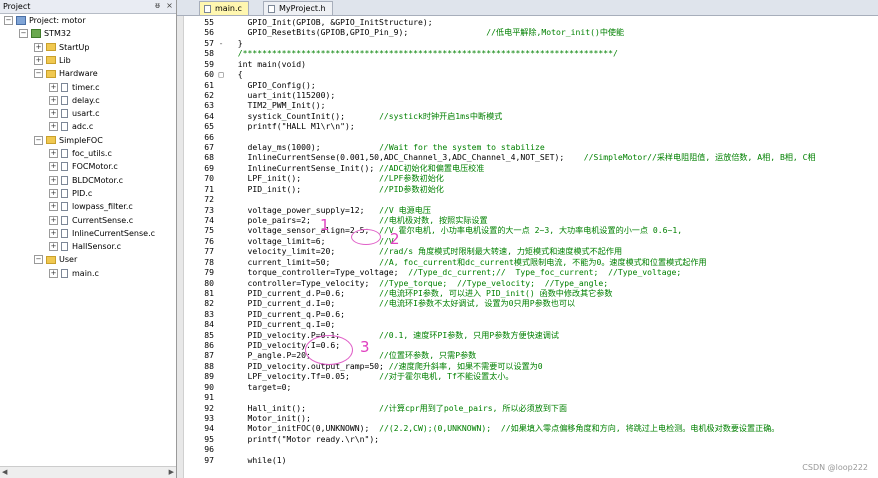 The width and height of the screenshot is (878, 478). Describe the element at coordinates (88, 472) in the screenshot. I see `horizontal-scrollbar: ◀ ▶` at that location.